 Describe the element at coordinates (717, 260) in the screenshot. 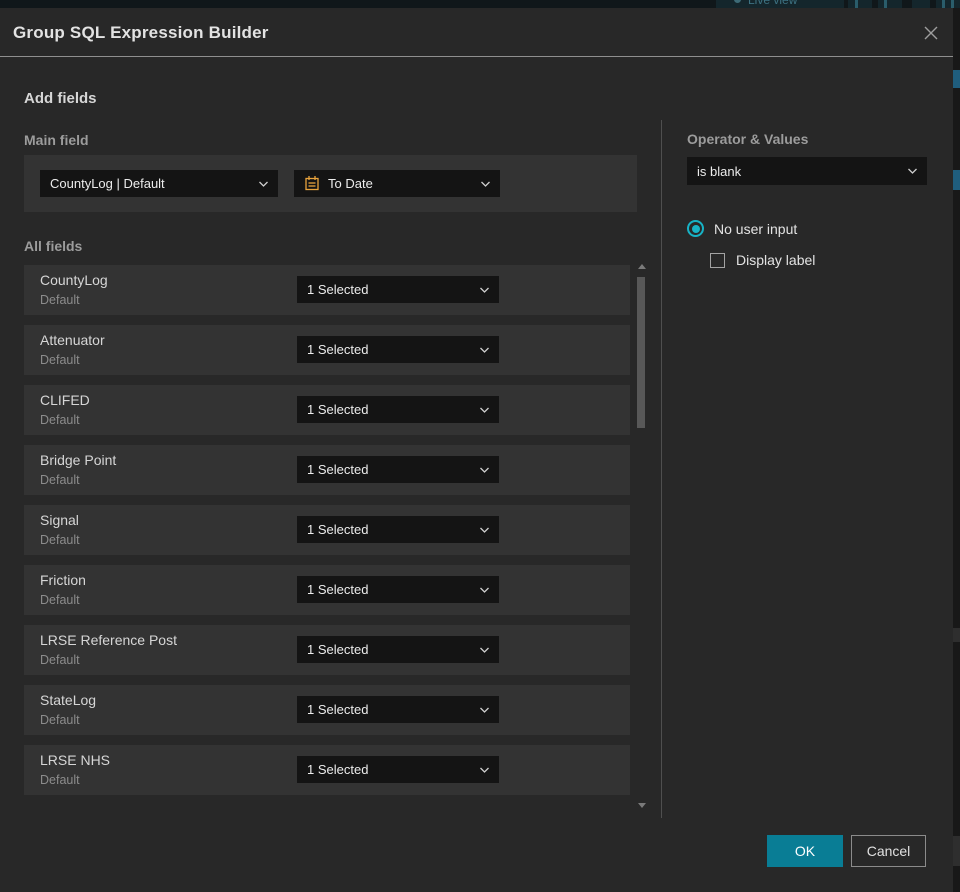

I see `checkbox-unchecked-icon` at that location.